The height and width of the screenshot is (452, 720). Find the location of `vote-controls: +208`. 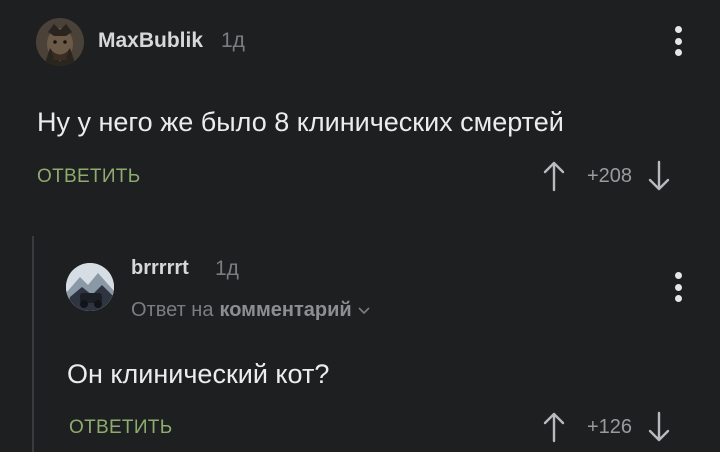

vote-controls: +208 is located at coordinates (606, 176).